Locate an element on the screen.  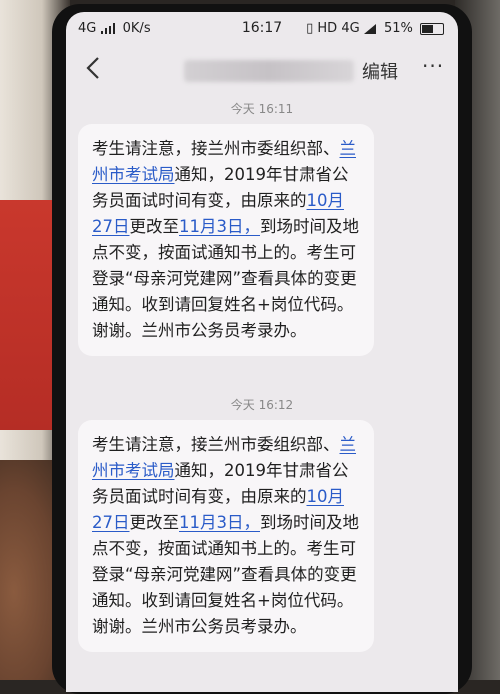
status-right: ▯ HD 4G 51% is located at coordinates (375, 28).